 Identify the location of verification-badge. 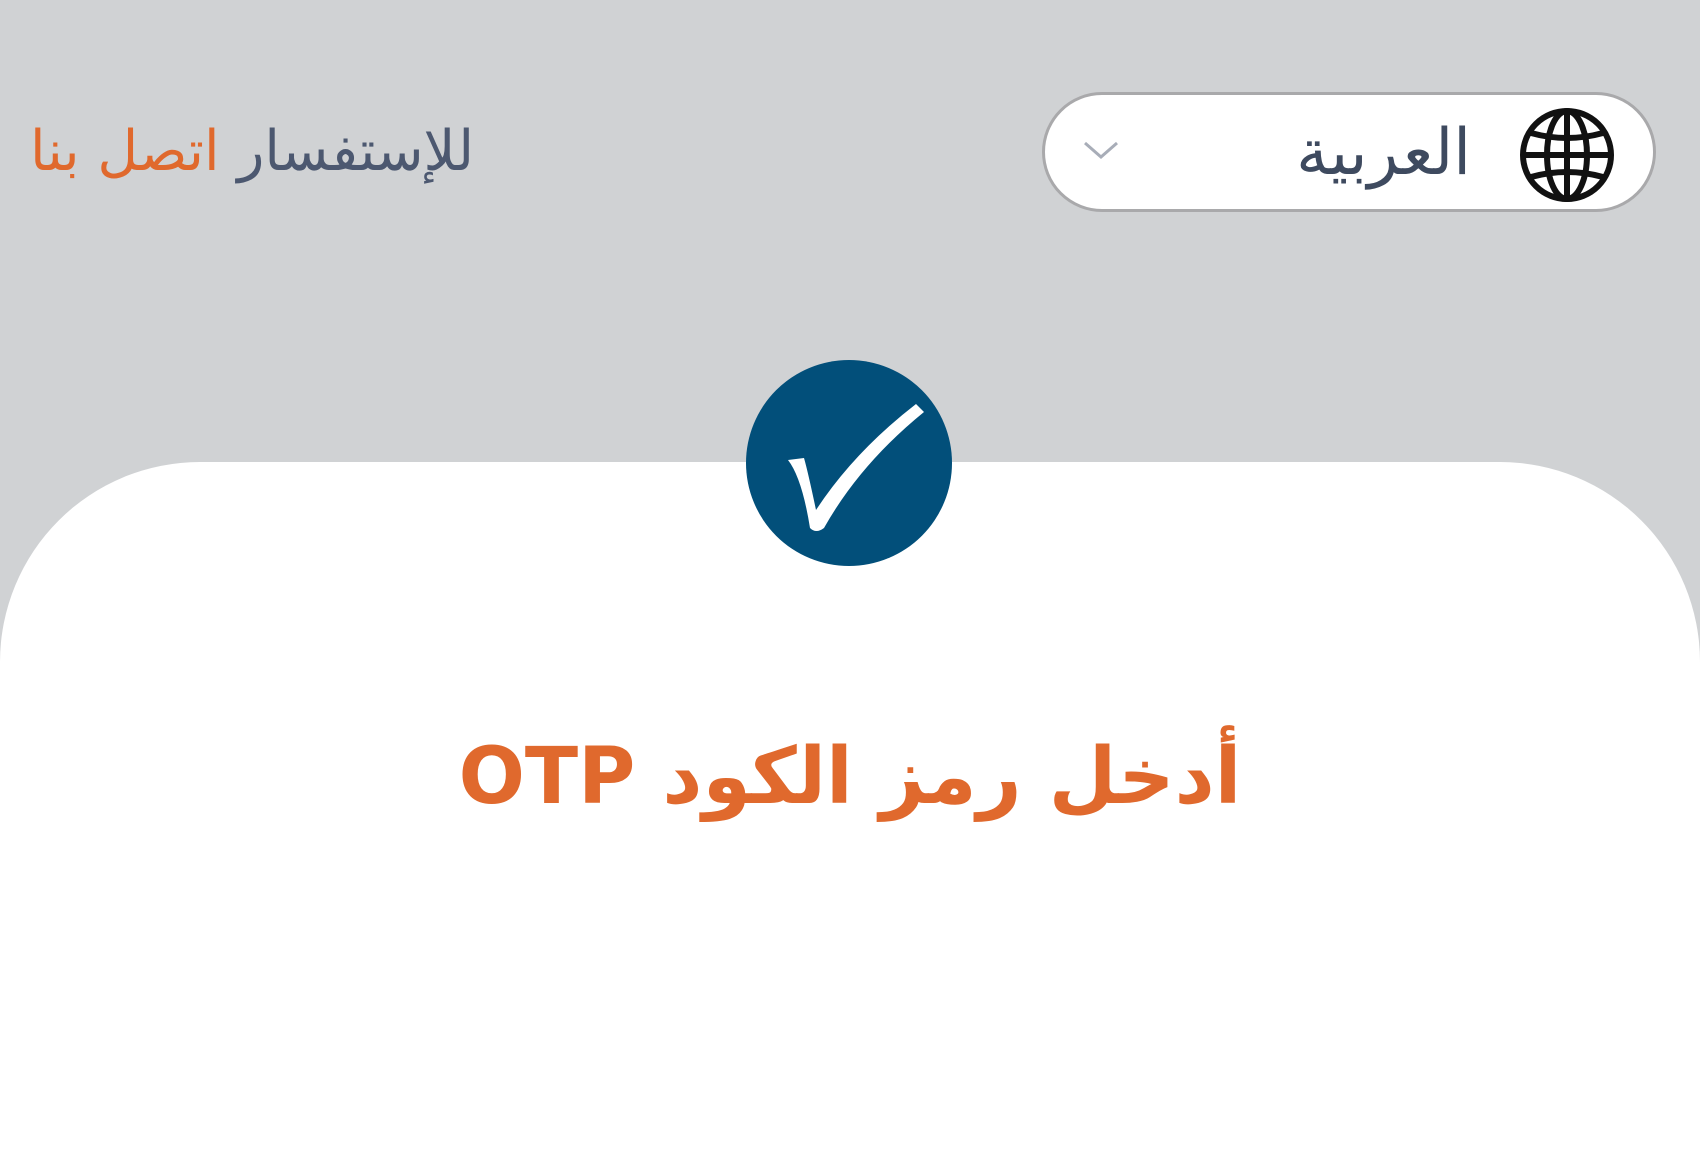
(849, 463).